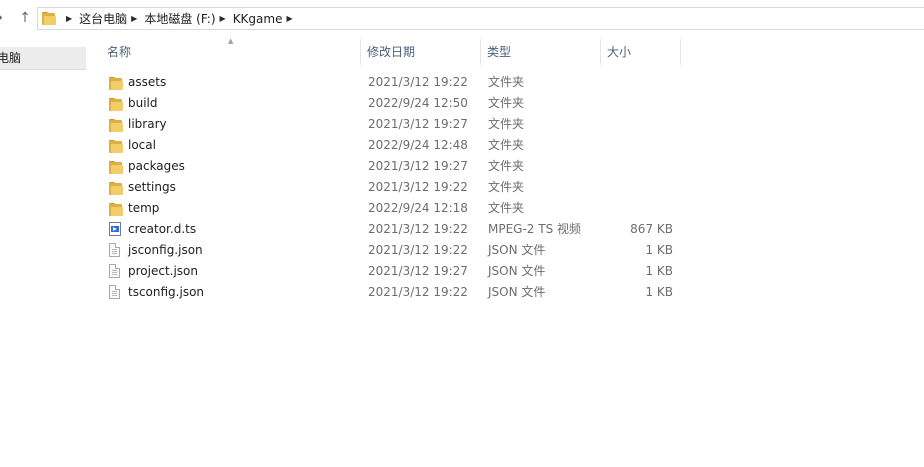  Describe the element at coordinates (43, 58) in the screenshot. I see `nav-pane-item-this-pc: 电脑` at that location.